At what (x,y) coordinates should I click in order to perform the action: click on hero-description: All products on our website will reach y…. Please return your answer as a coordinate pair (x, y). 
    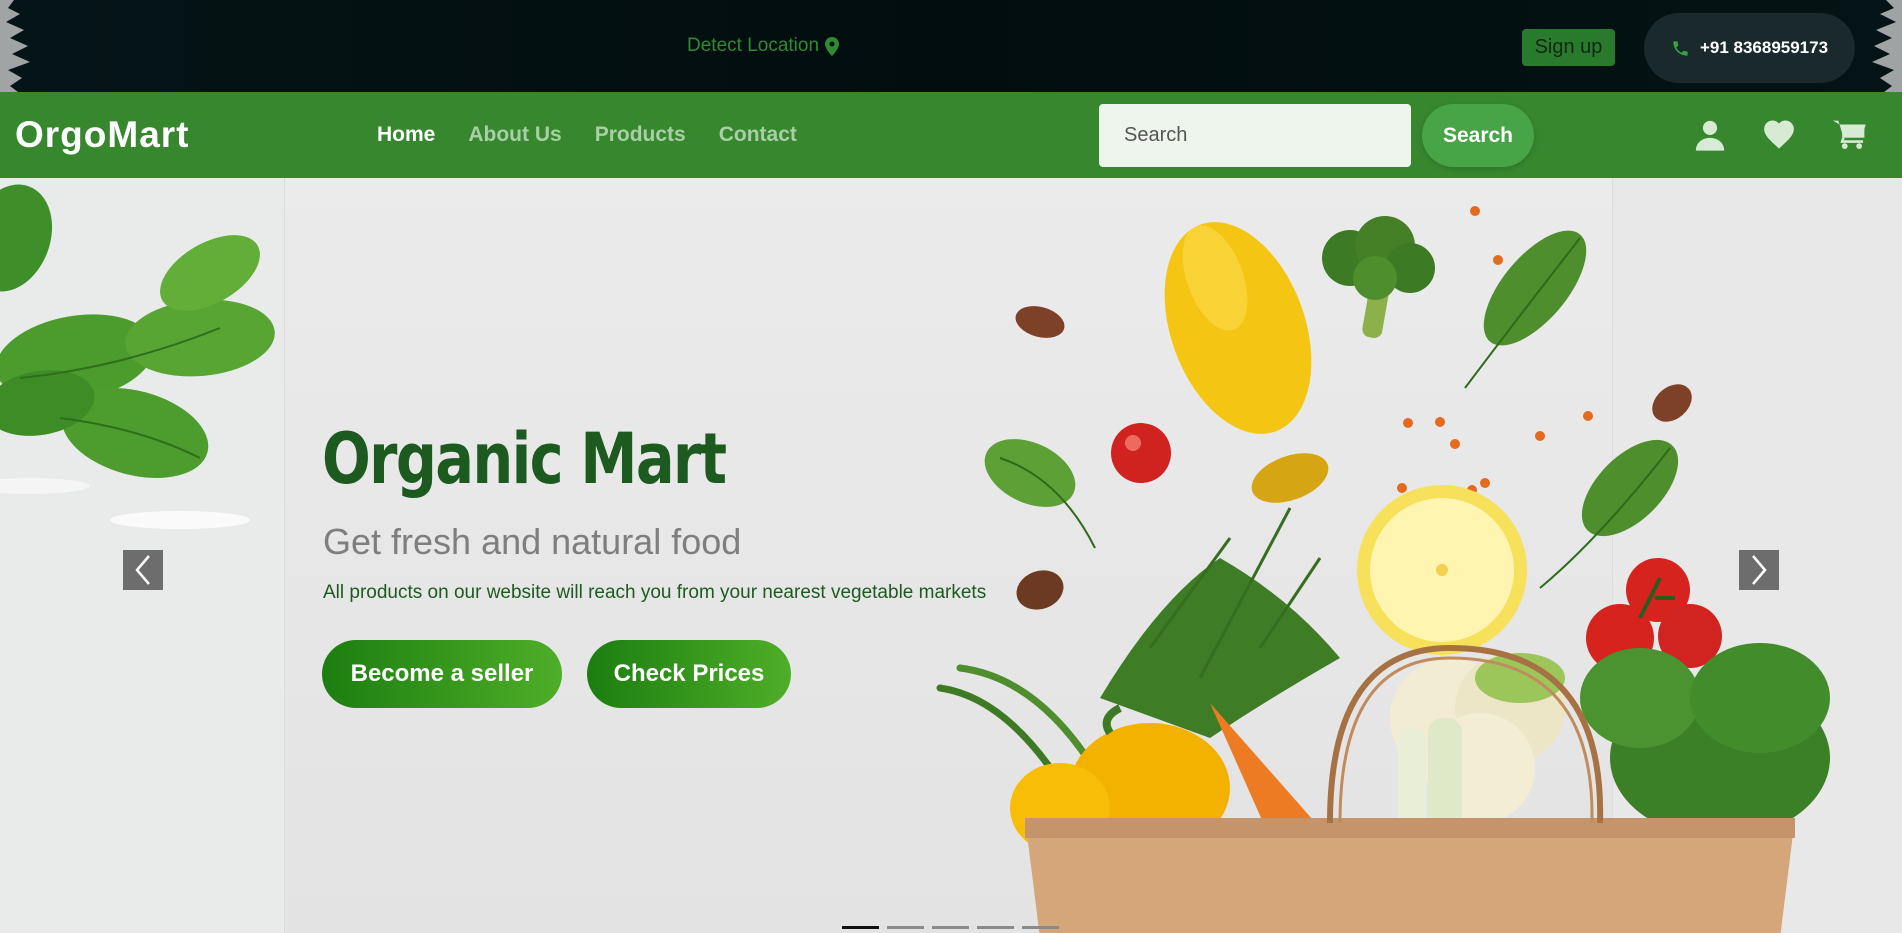
    Looking at the image, I should click on (655, 592).